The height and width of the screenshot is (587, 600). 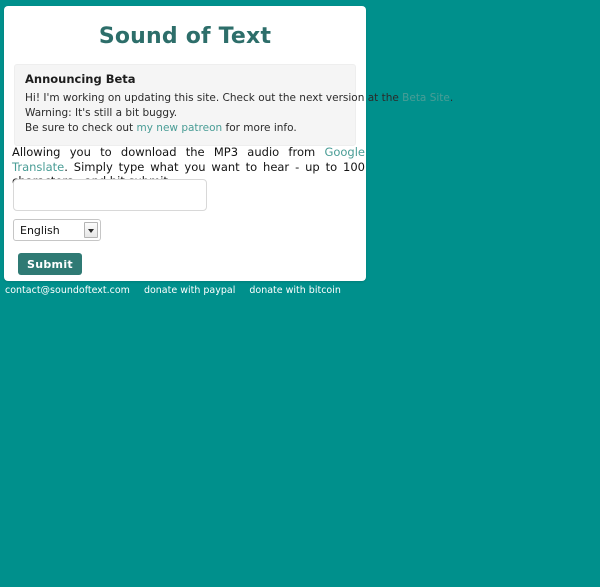 What do you see at coordinates (81, 128) in the screenshot?
I see `alert-line-3-prefix: Be sure to check out` at bounding box center [81, 128].